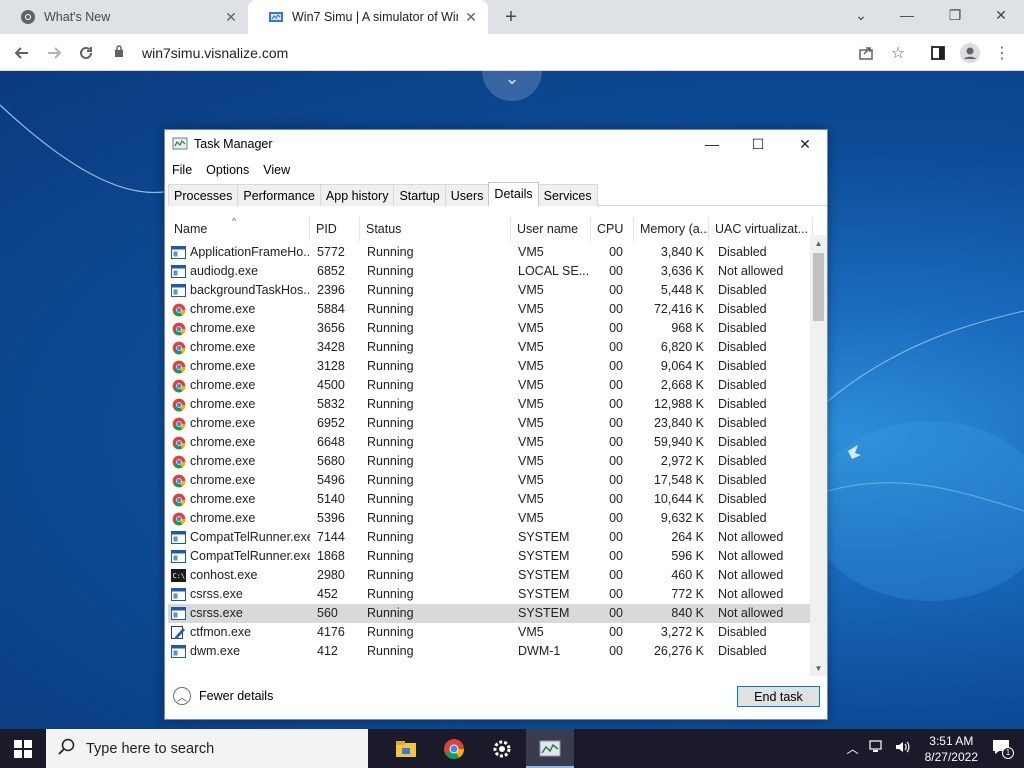 The image size is (1024, 768). What do you see at coordinates (742, 632) in the screenshot?
I see `cell-uac: Disabled` at bounding box center [742, 632].